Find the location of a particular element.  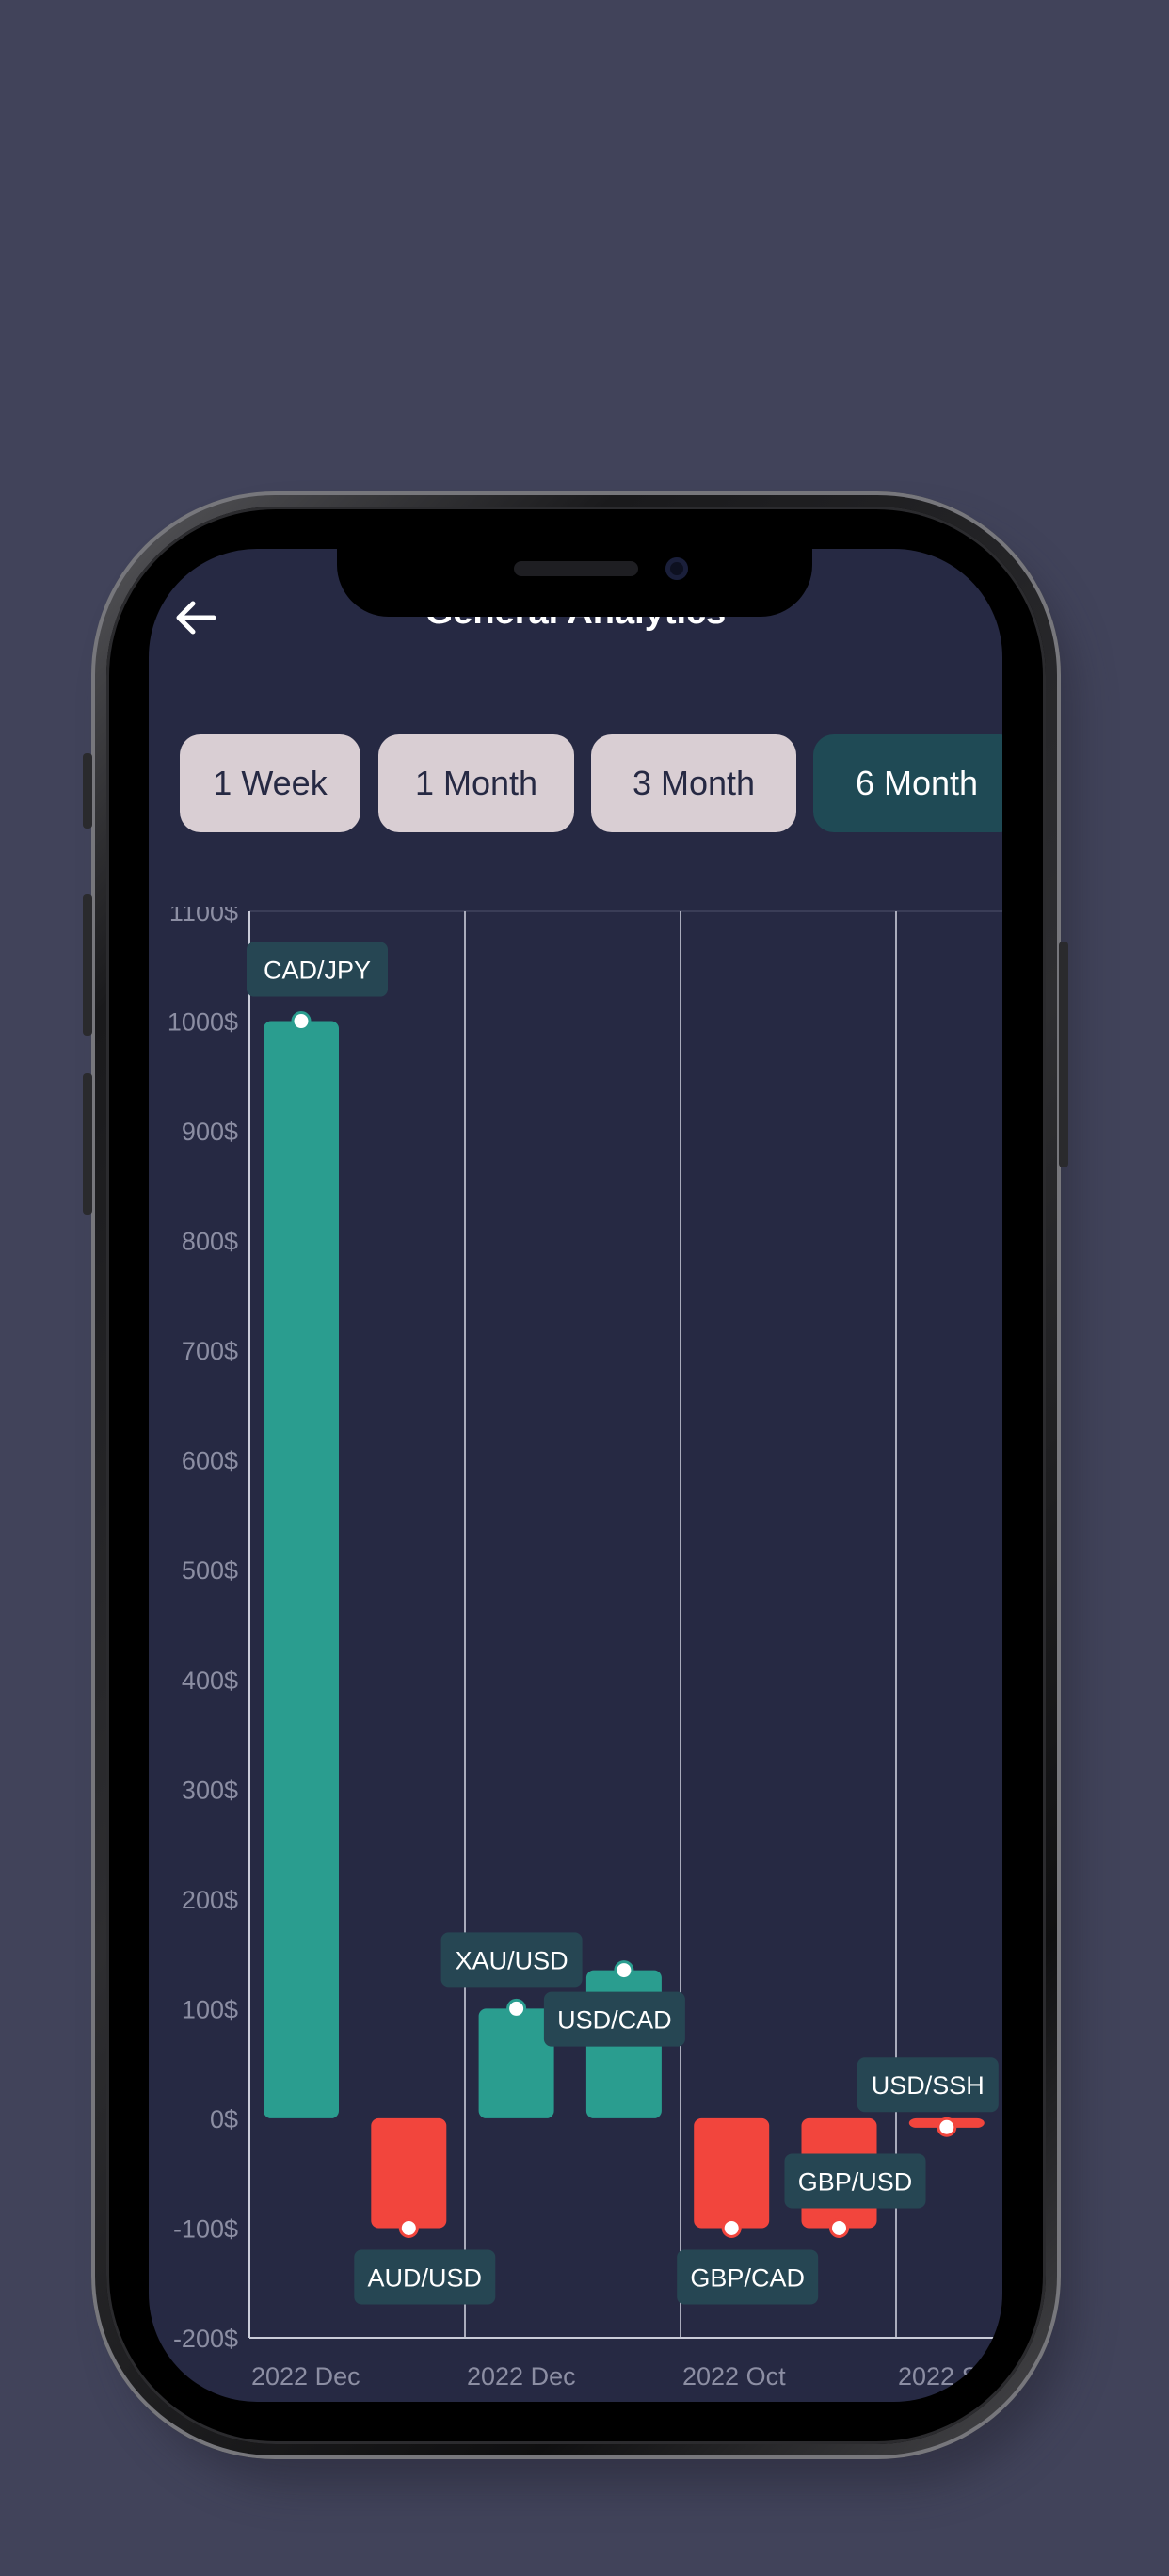

bar-aud-usd is located at coordinates (409, 2173).